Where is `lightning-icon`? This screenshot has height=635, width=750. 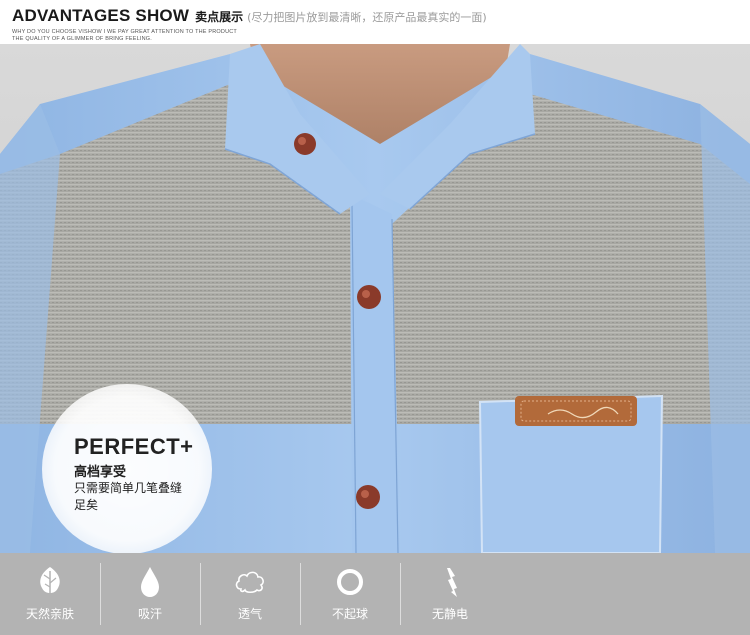
lightning-icon is located at coordinates (452, 582).